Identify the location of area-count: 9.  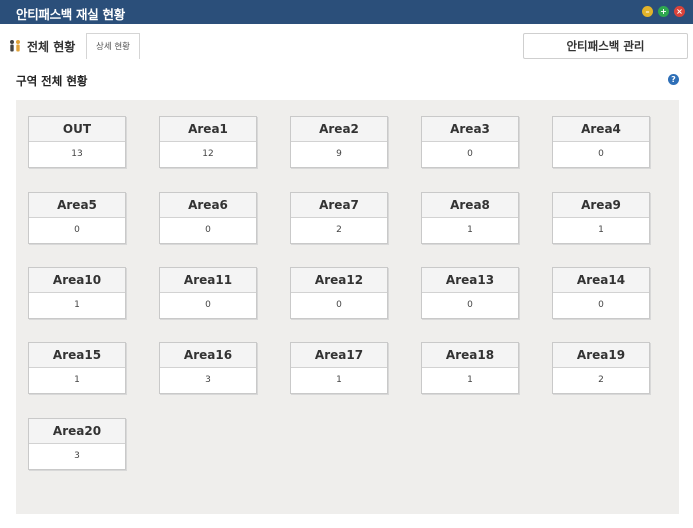
(339, 154).